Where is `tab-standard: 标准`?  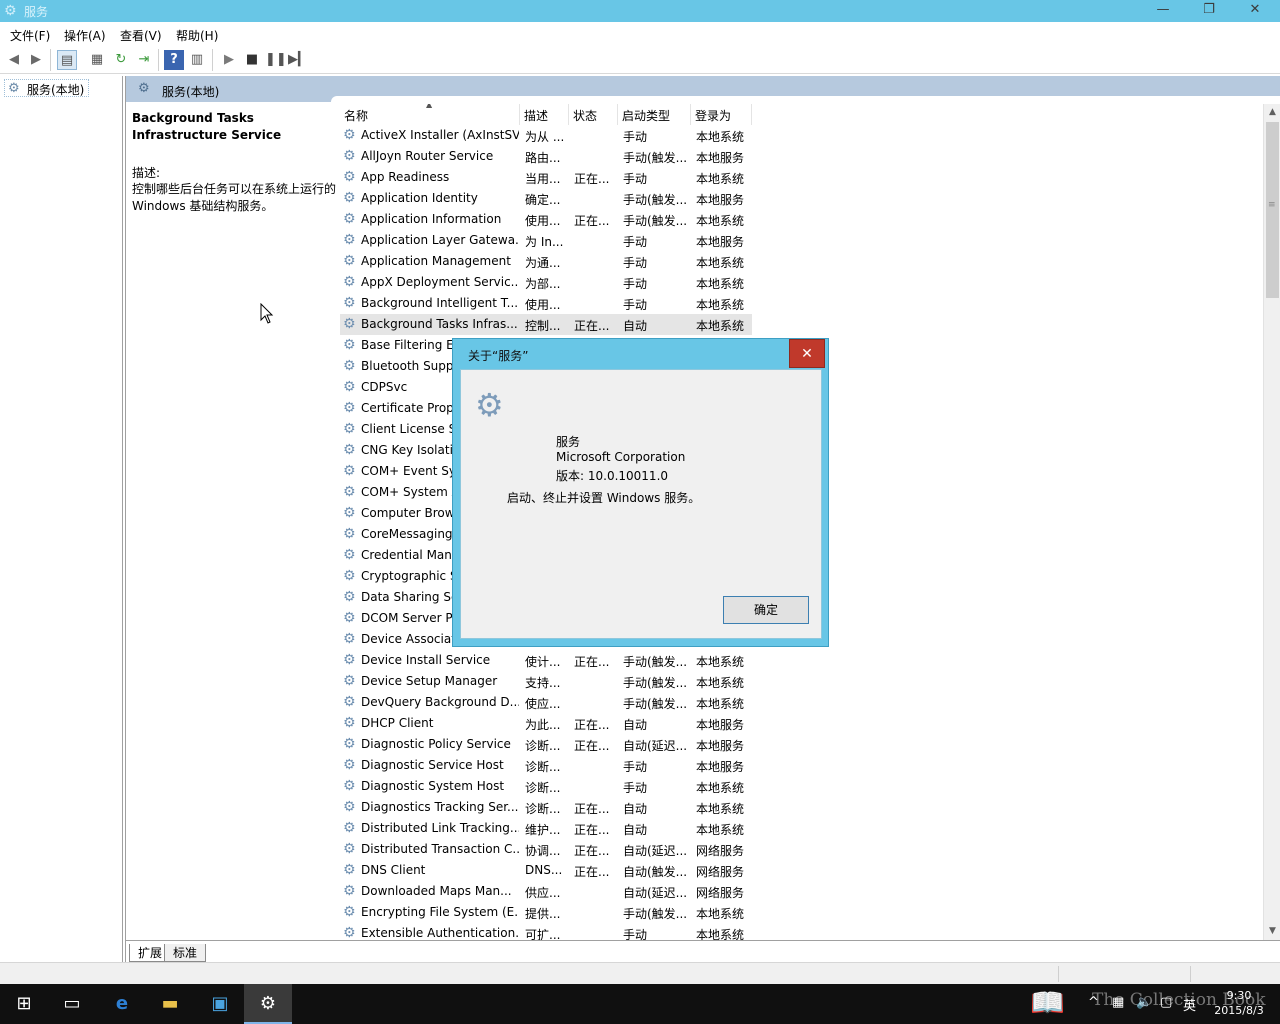 tab-standard: 标准 is located at coordinates (185, 953).